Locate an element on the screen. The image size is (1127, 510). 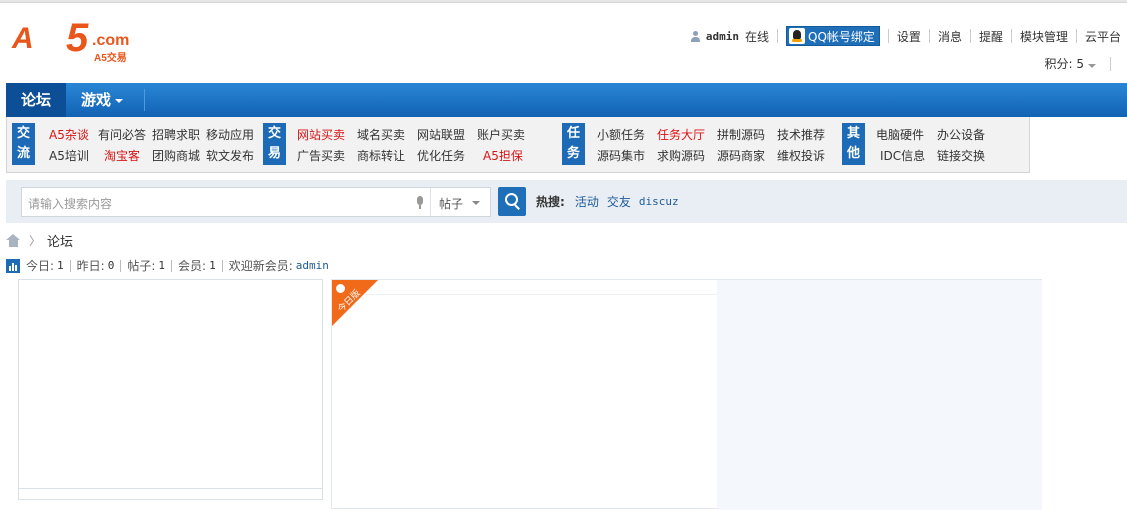
category-link: 移动应用 is located at coordinates (230, 134).